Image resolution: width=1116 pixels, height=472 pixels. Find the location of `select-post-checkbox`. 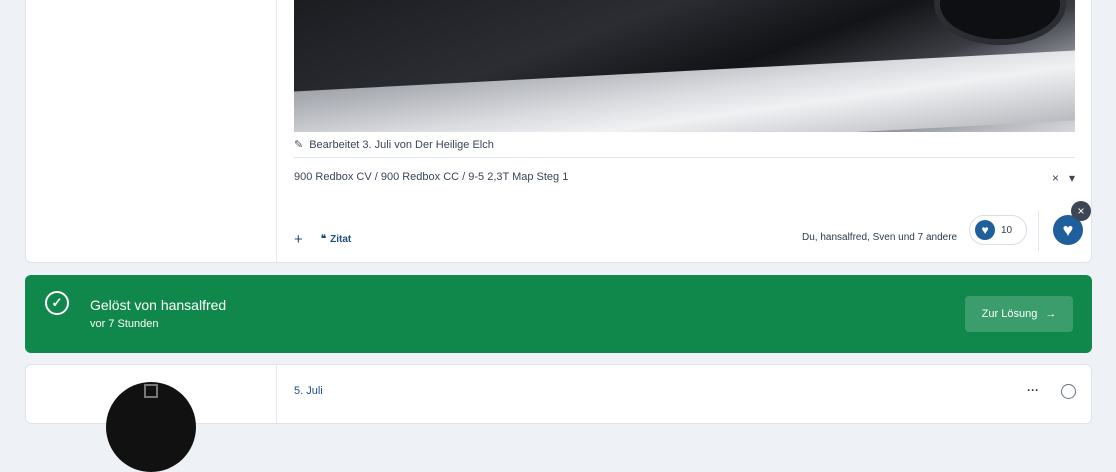

select-post-checkbox is located at coordinates (1068, 391).